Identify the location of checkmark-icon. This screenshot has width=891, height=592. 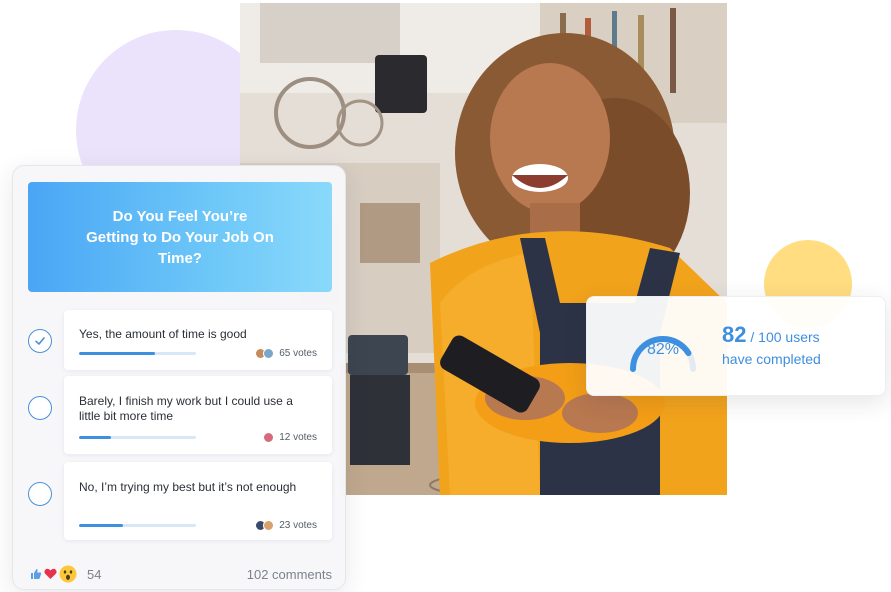
(40, 341).